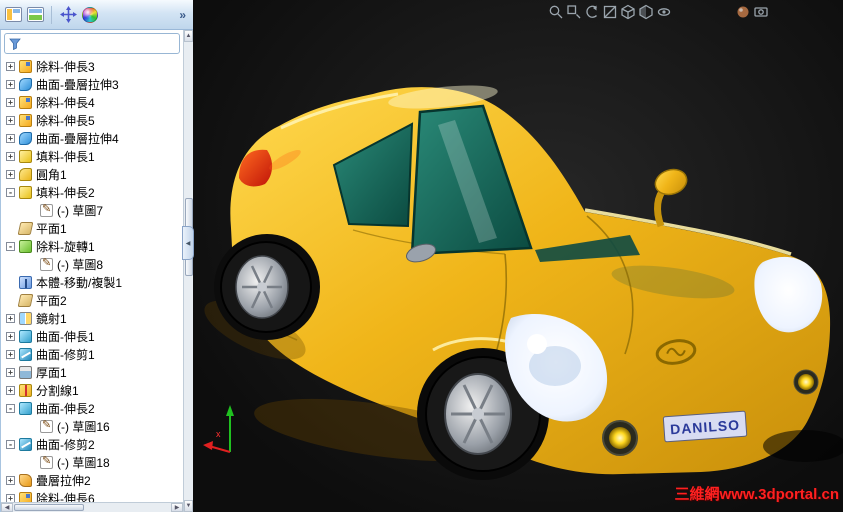 The height and width of the screenshot is (512, 843). I want to click on feature-tree-item: + 圓角1, so click(92, 174).